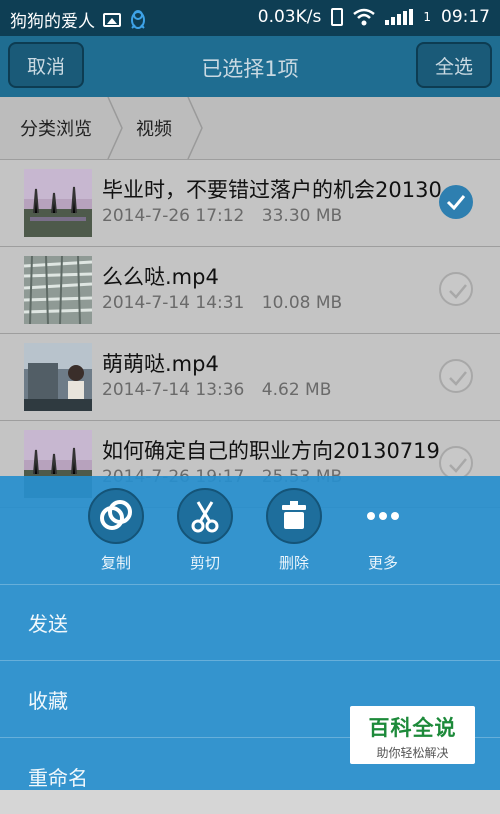 Image resolution: width=500 pixels, height=814 pixels. Describe the element at coordinates (138, 19) in the screenshot. I see `qq-penguin-icon` at that location.